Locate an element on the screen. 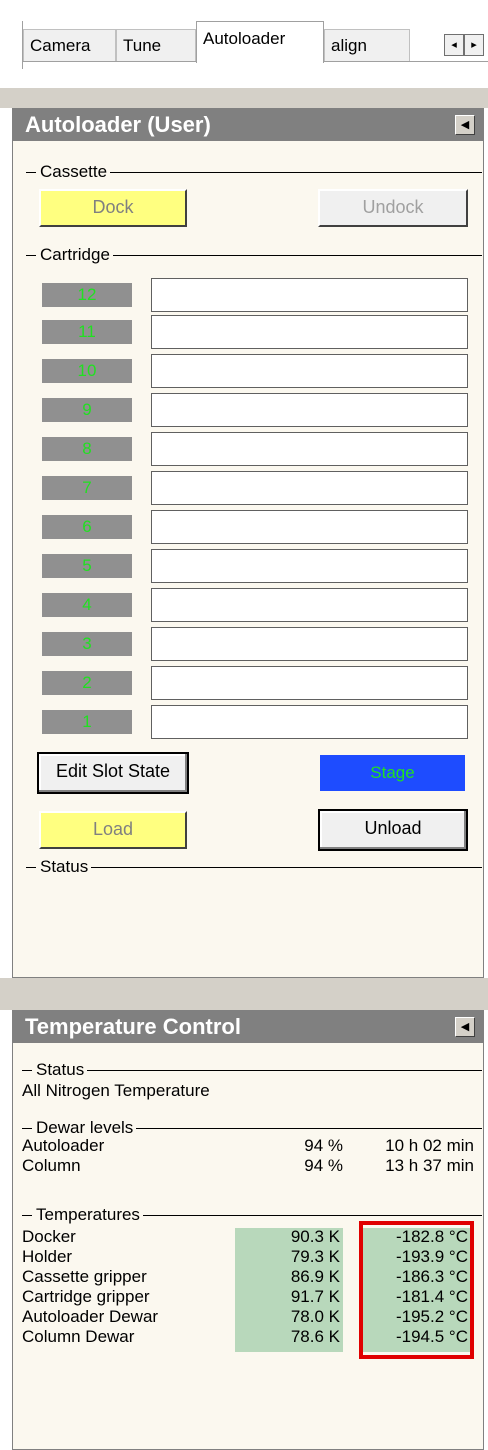 This screenshot has width=488, height=1450. slot-number: 7 is located at coordinates (87, 488).